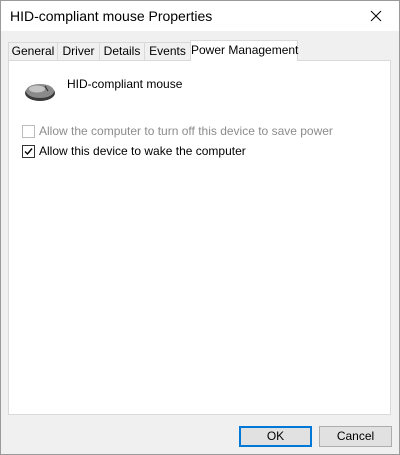 The image size is (400, 455). I want to click on cancel-button: Cancel, so click(355, 436).